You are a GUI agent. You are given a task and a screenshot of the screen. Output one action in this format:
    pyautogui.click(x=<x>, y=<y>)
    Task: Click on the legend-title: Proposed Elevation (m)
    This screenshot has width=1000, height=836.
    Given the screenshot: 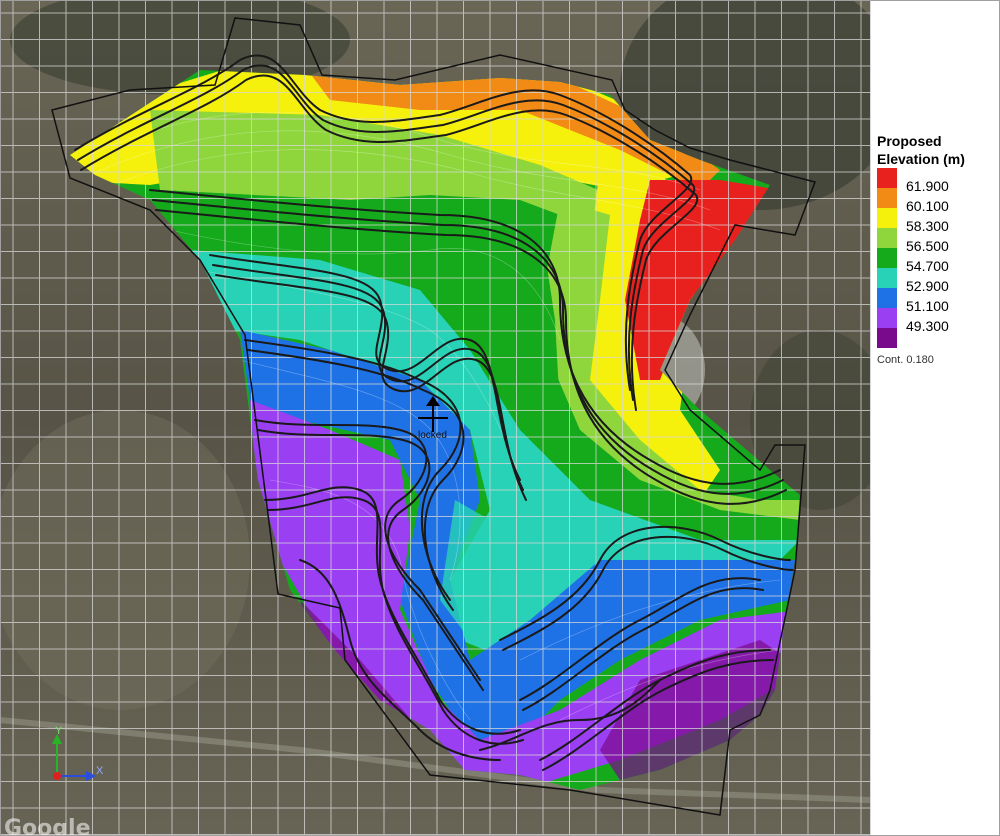 What is the action you would take?
    pyautogui.click(x=921, y=150)
    